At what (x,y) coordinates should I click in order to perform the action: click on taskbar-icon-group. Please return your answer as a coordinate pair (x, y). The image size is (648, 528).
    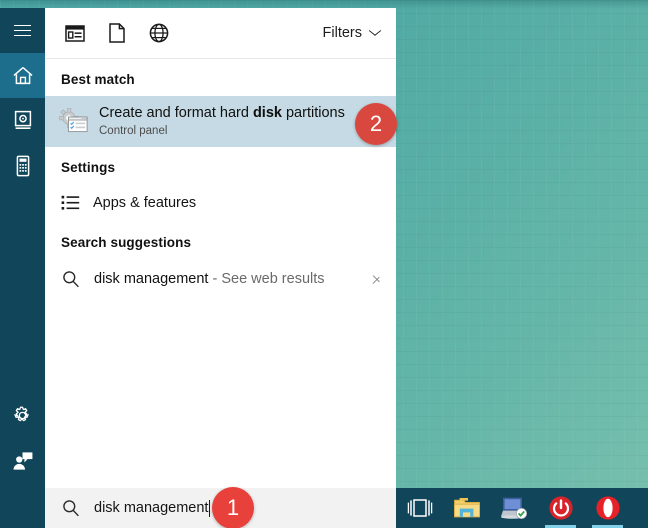
    Looking at the image, I should click on (513, 508).